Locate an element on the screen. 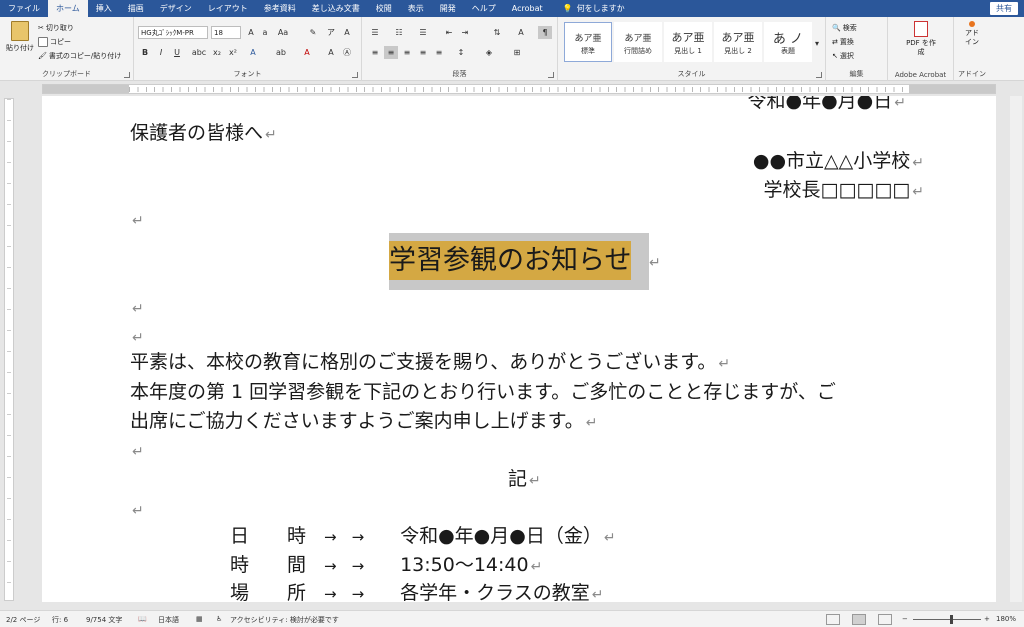  phonetic-guide-icon: ア is located at coordinates (331, 32).